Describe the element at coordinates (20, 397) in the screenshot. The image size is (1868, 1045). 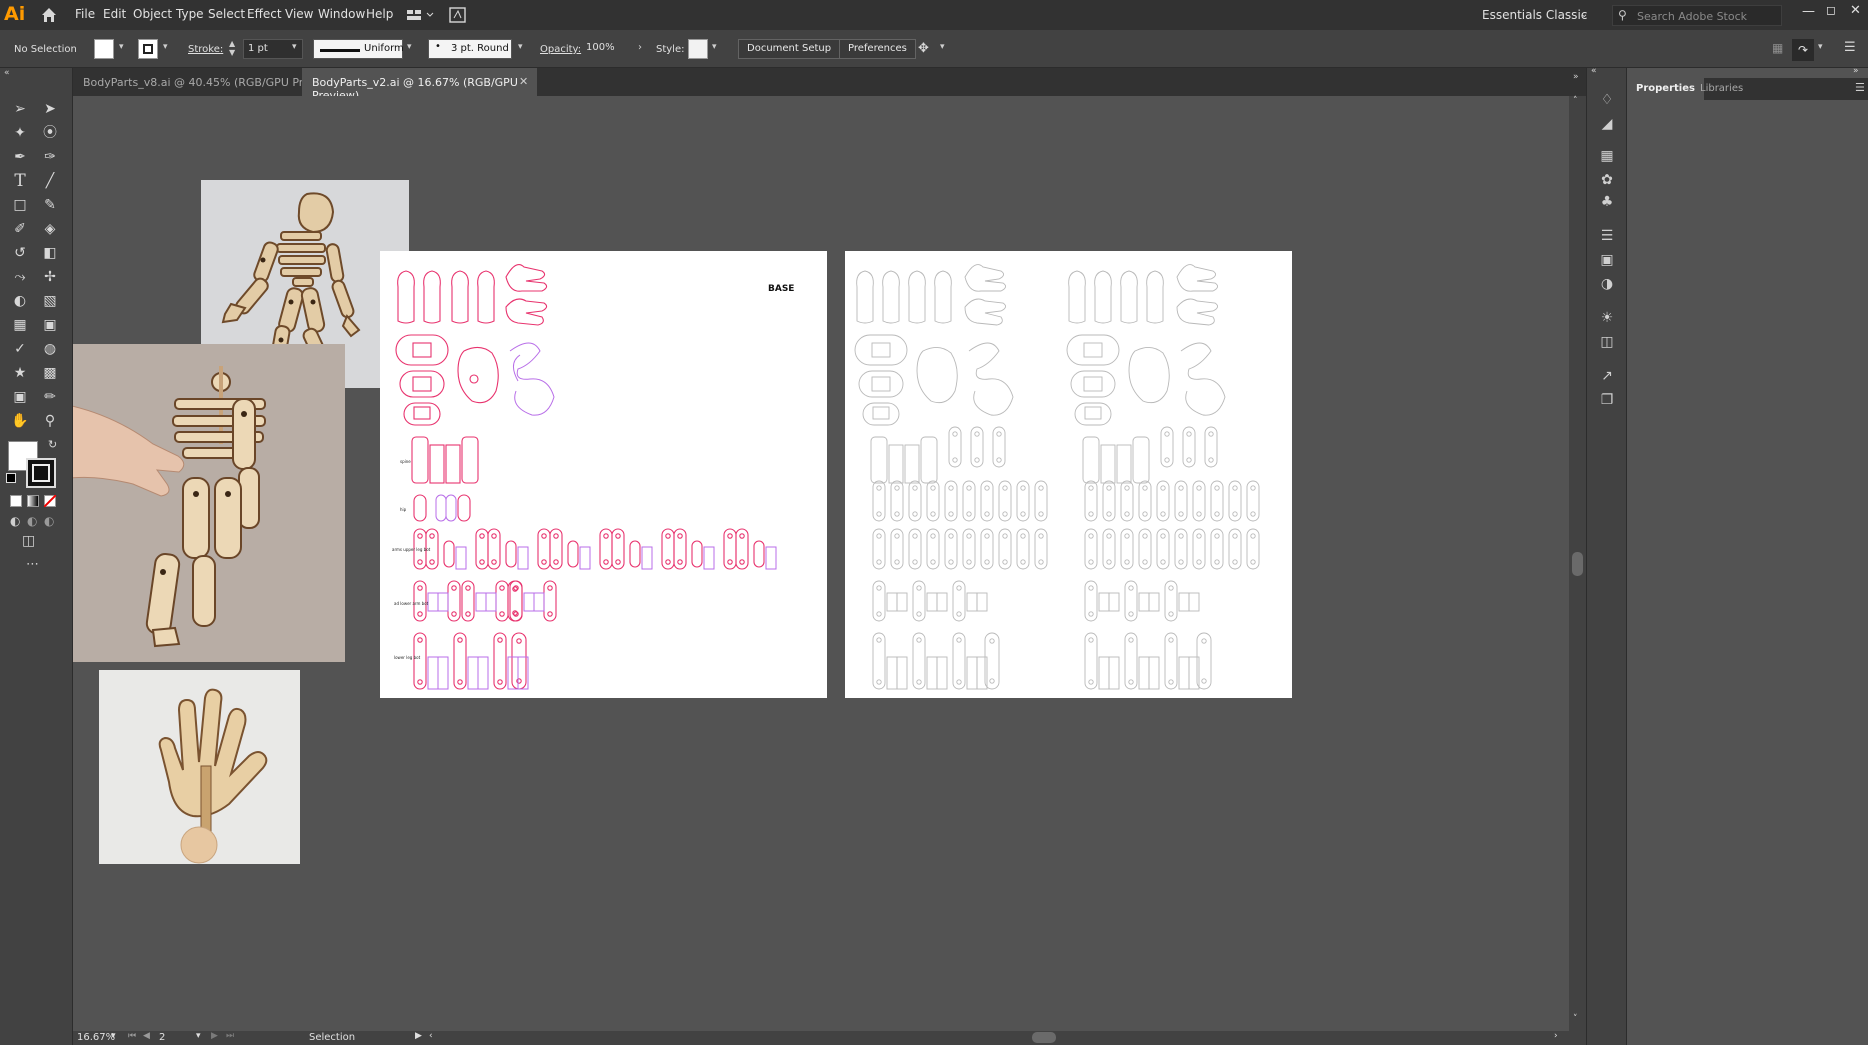
I see `artboard-tool-icon: ▣` at that location.